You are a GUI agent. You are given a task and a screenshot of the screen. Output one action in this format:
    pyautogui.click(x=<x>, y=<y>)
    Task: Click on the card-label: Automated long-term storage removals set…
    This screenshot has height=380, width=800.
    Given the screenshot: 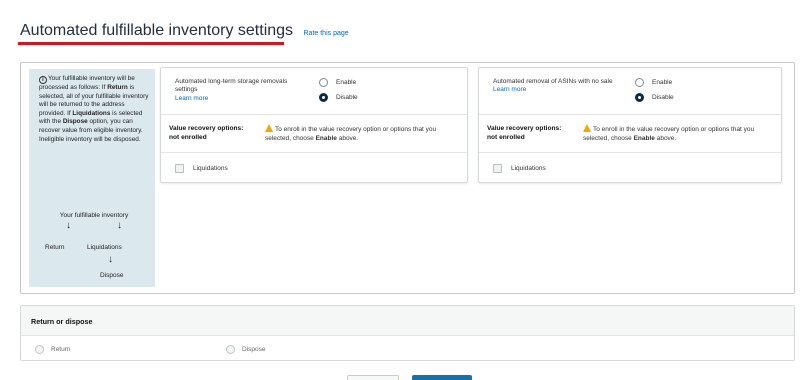 What is the action you would take?
    pyautogui.click(x=239, y=90)
    